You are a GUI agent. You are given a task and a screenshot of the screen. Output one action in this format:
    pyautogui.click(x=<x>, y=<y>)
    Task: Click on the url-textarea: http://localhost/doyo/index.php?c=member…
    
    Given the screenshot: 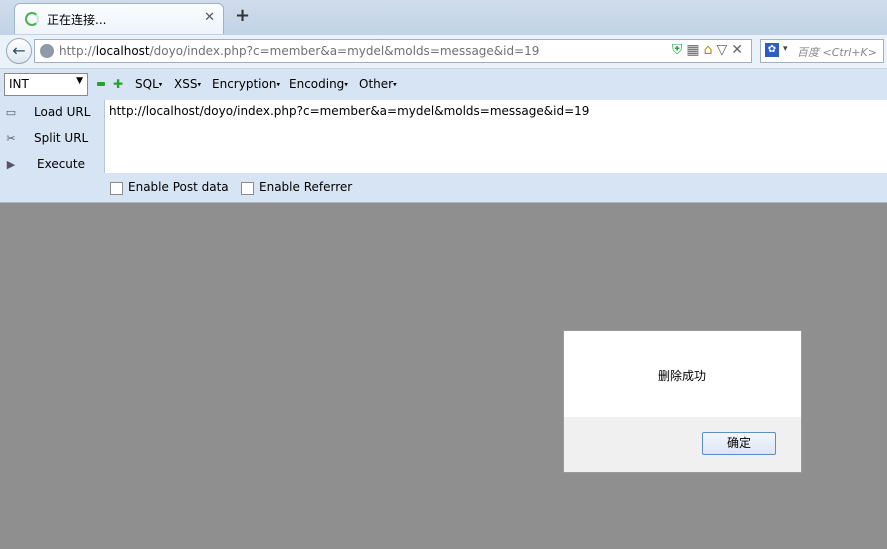 What is the action you would take?
    pyautogui.click(x=495, y=136)
    